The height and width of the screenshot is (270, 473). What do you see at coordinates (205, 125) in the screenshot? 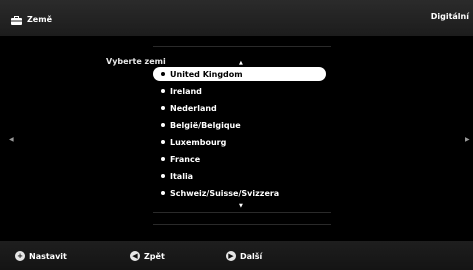
I see `country-label: België/Belgique` at bounding box center [205, 125].